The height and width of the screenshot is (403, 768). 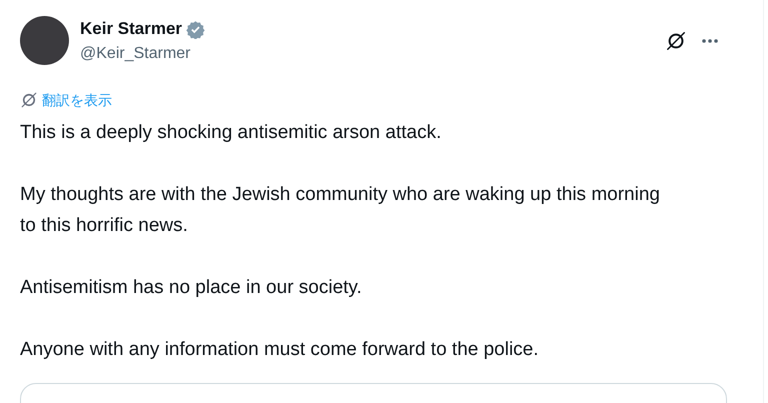 I want to click on author-handle: @Keir_Starmer, so click(x=143, y=54).